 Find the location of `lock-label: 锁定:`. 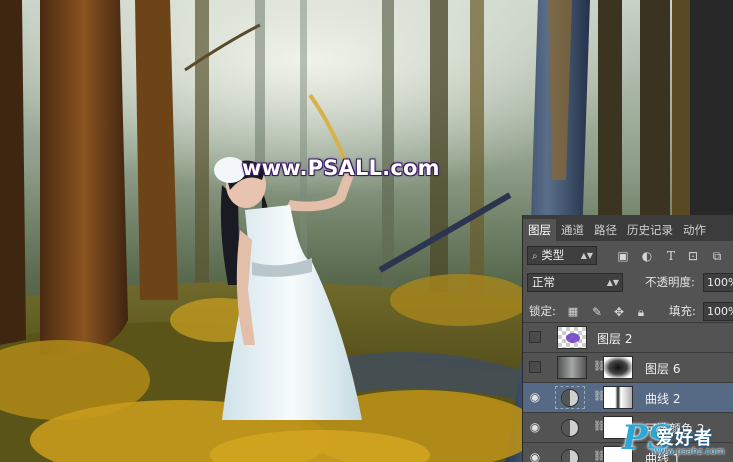

lock-label: 锁定: is located at coordinates (542, 311).